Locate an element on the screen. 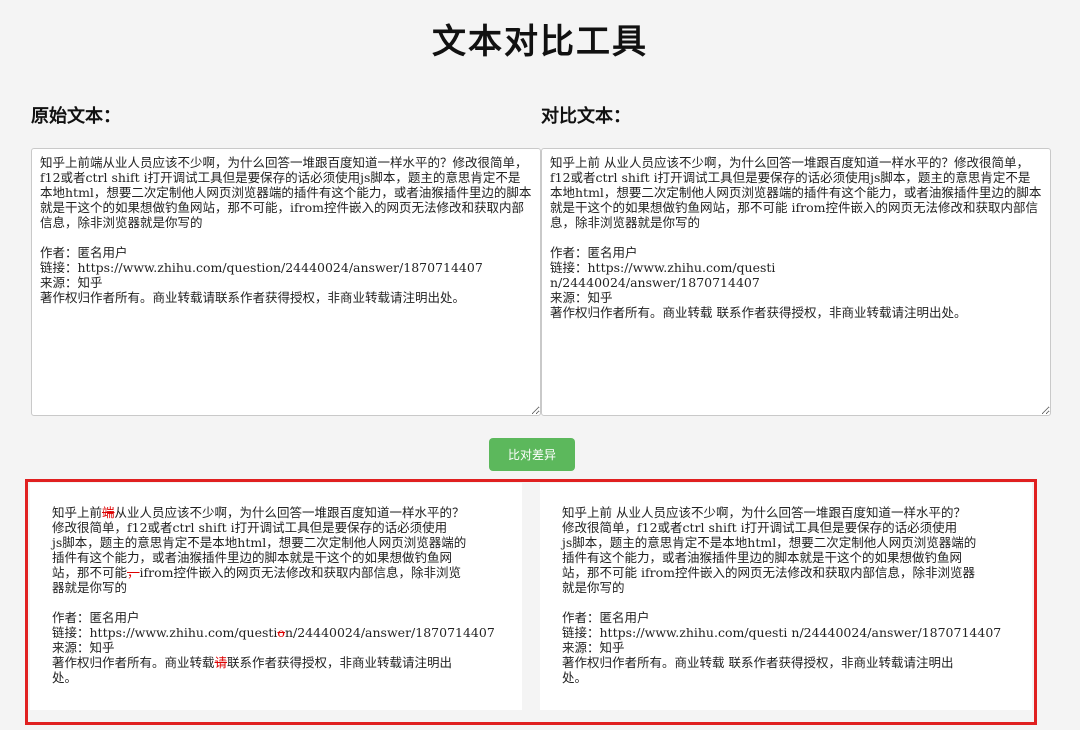 This screenshot has width=1080, height=730. diff-removed-segment: ， is located at coordinates (133, 572).